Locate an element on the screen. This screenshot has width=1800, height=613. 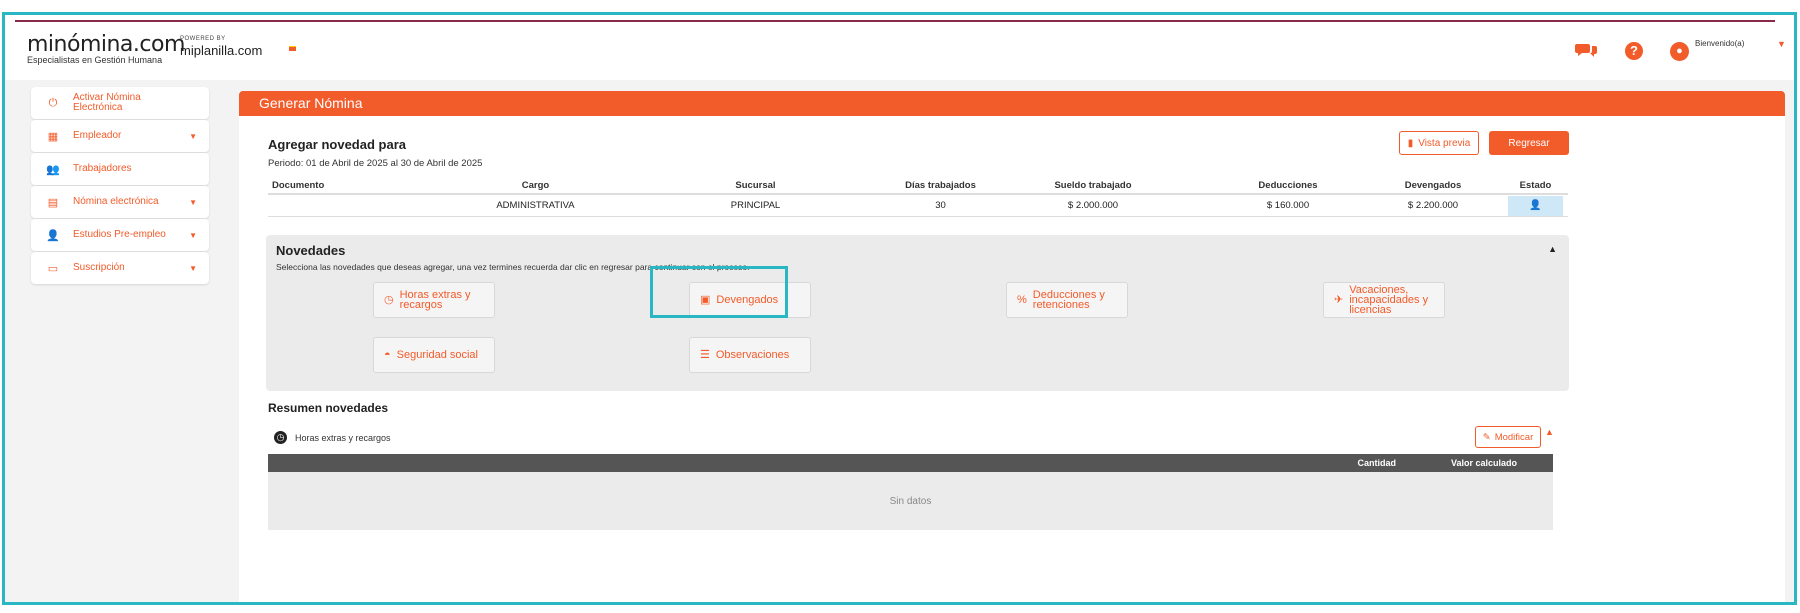
sidebar-item-label: Activar Nómina Electrónica is located at coordinates (107, 102).